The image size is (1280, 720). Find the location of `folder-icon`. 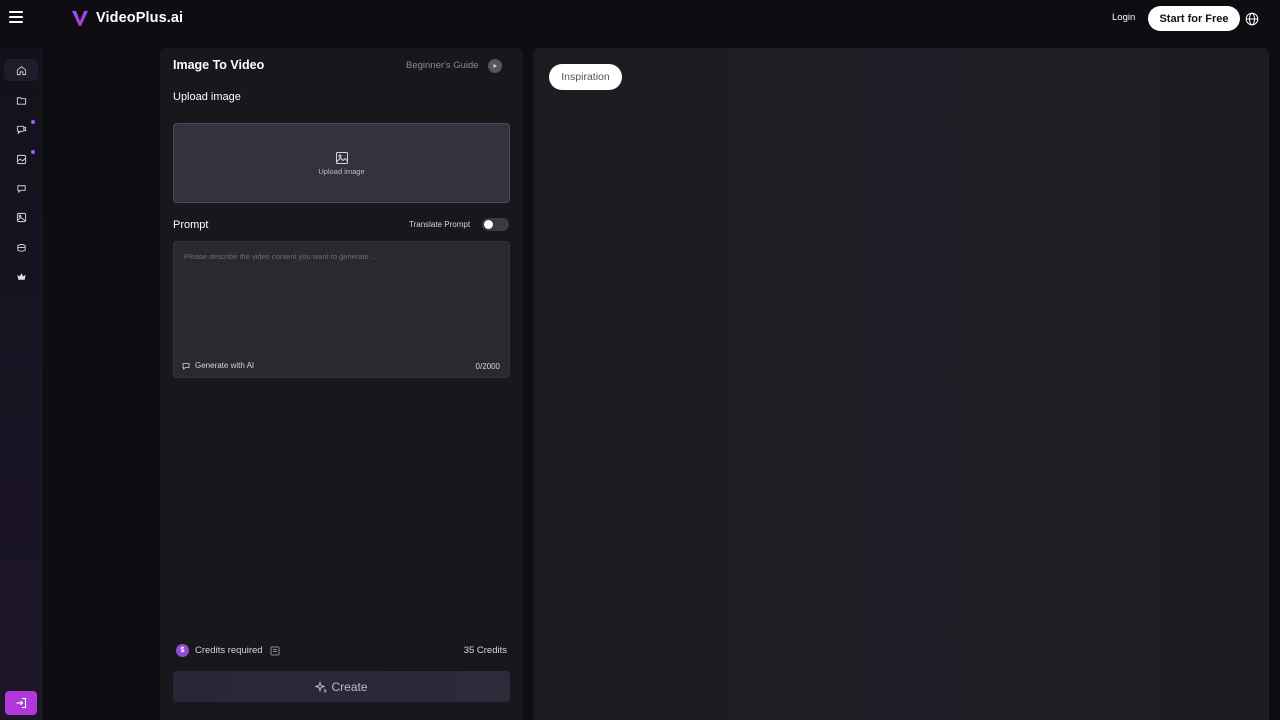

folder-icon is located at coordinates (21, 100).